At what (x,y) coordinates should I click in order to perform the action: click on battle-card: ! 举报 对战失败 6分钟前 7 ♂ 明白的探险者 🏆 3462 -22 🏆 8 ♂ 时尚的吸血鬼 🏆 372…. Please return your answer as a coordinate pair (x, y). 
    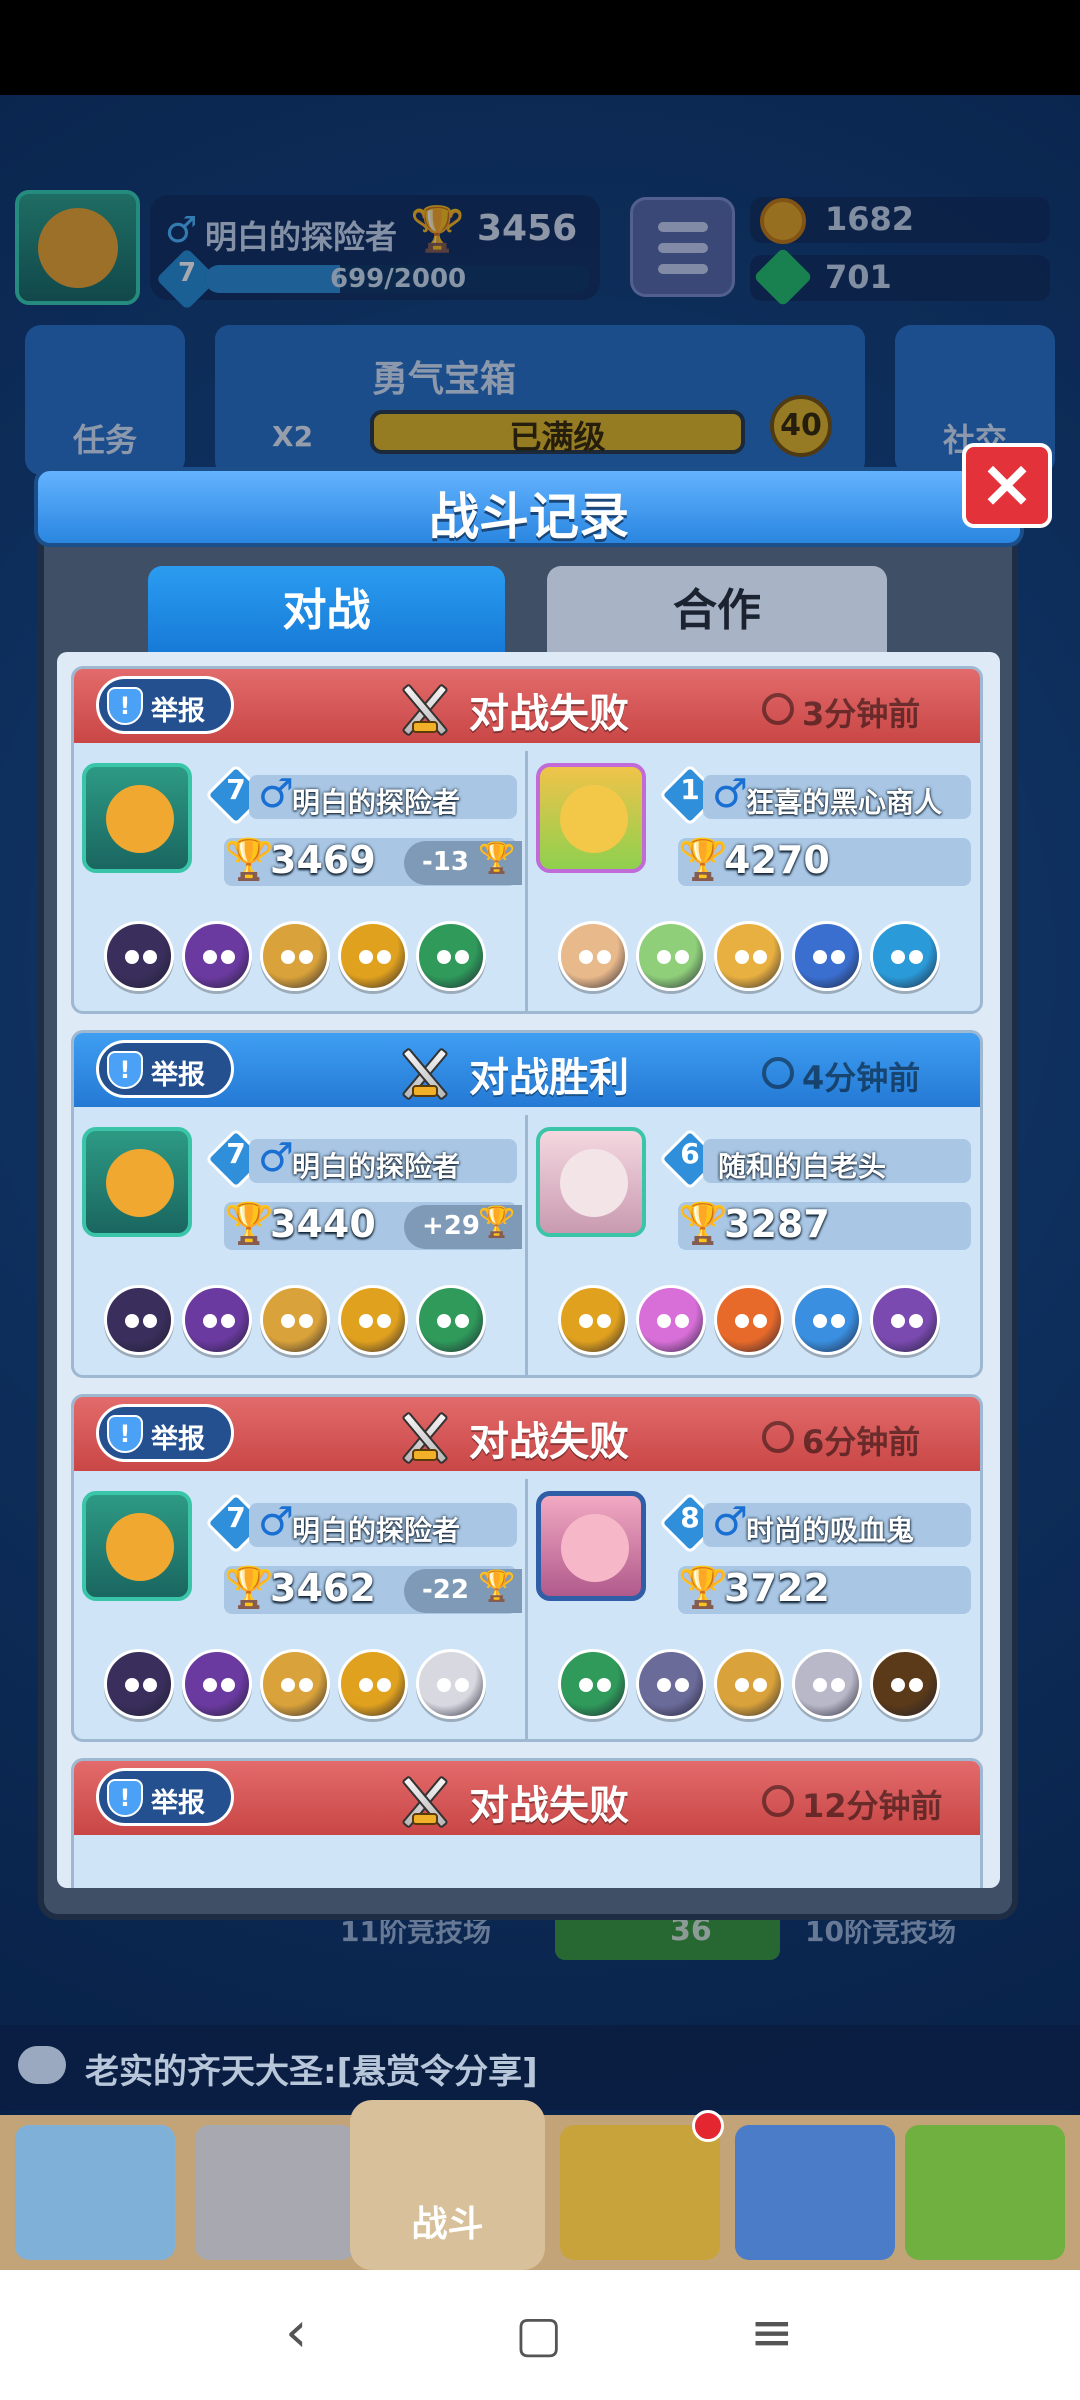
    Looking at the image, I should click on (527, 1568).